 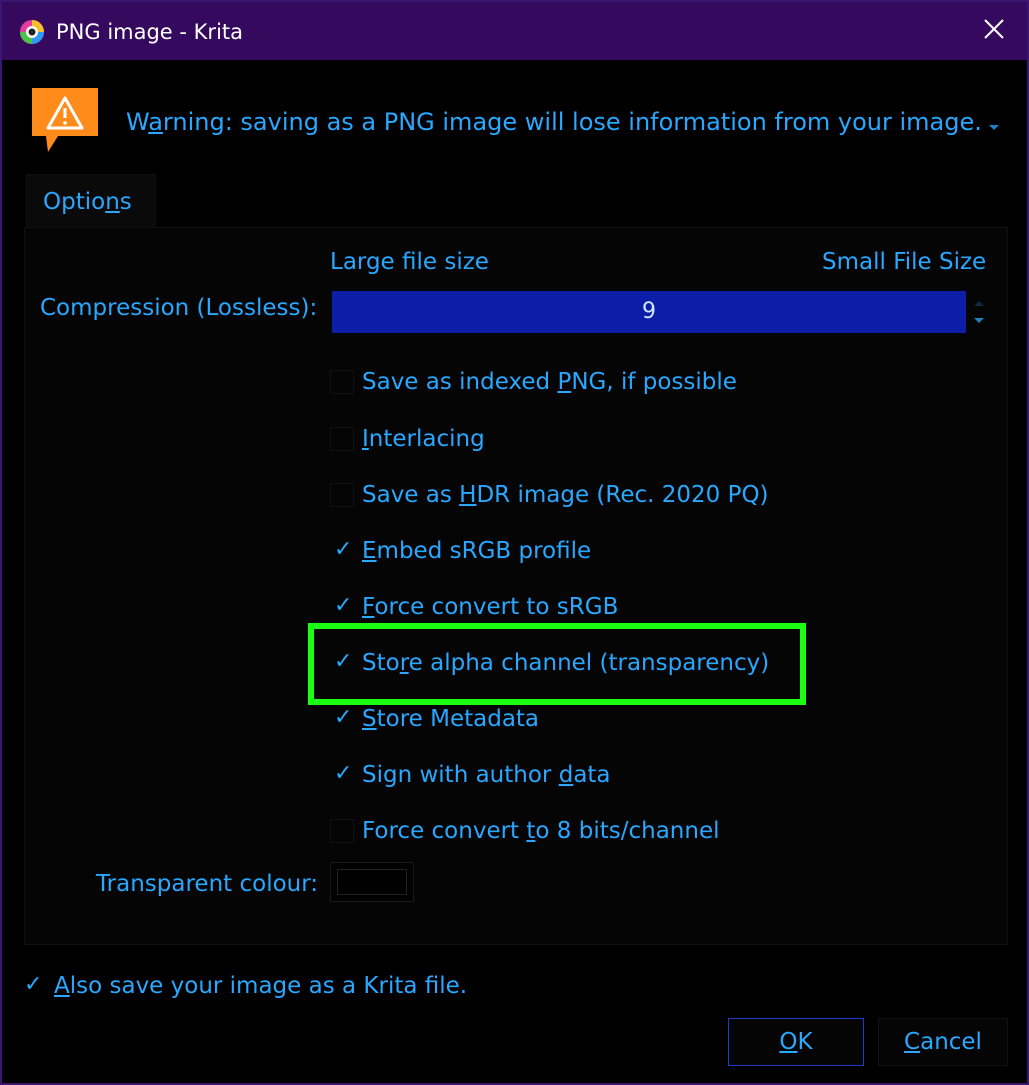 What do you see at coordinates (979, 303) in the screenshot?
I see `chevron-up-icon` at bounding box center [979, 303].